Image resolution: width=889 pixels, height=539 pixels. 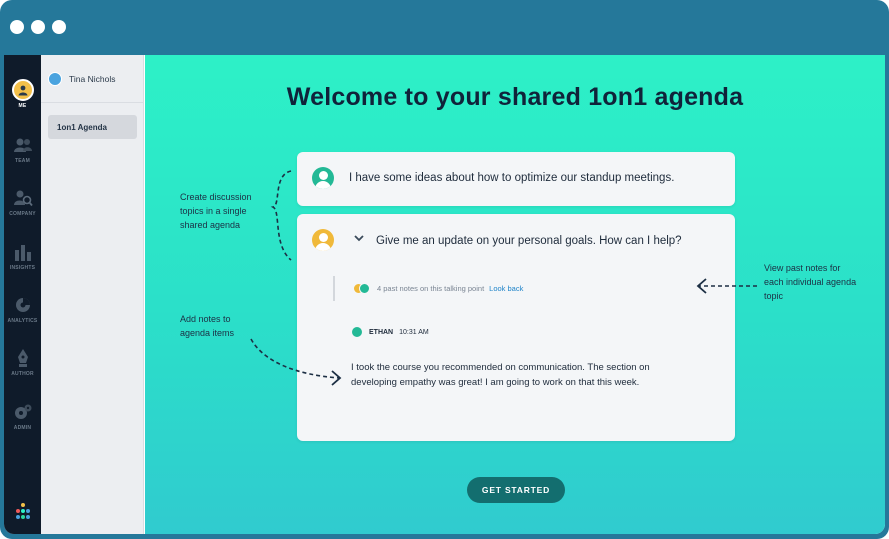 I want to click on annotation-add-notes: Add notes to agenda items, so click(x=207, y=326).